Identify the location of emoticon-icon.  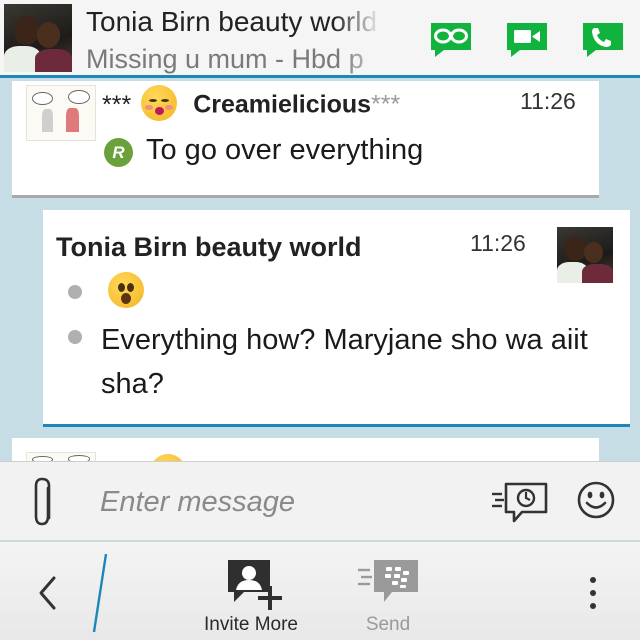
(596, 500).